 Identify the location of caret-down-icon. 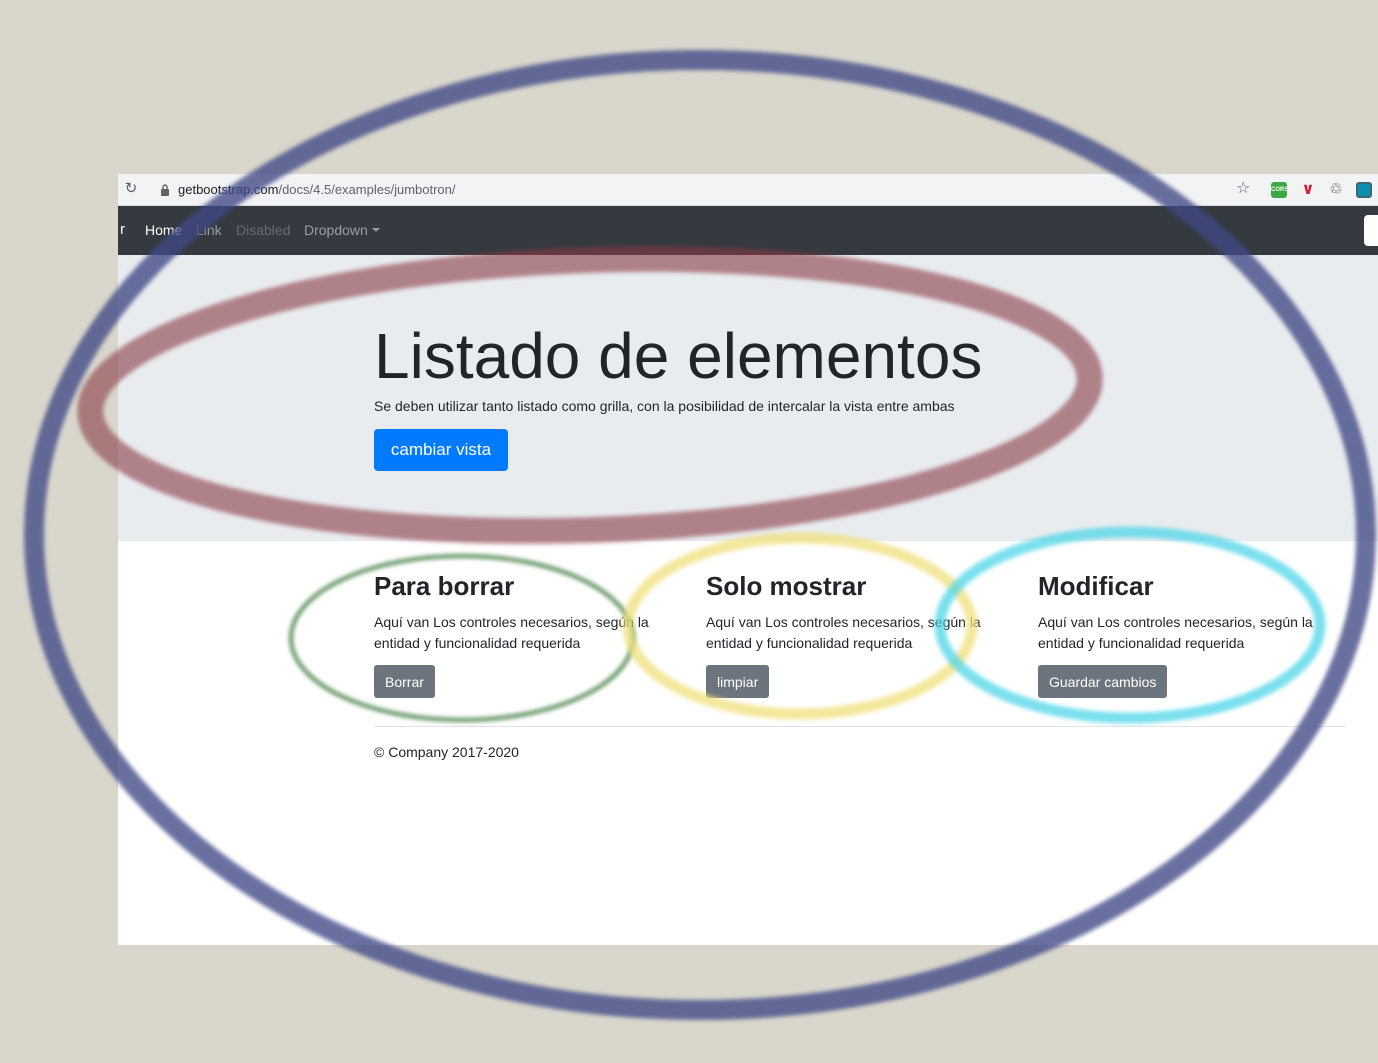
(375, 230).